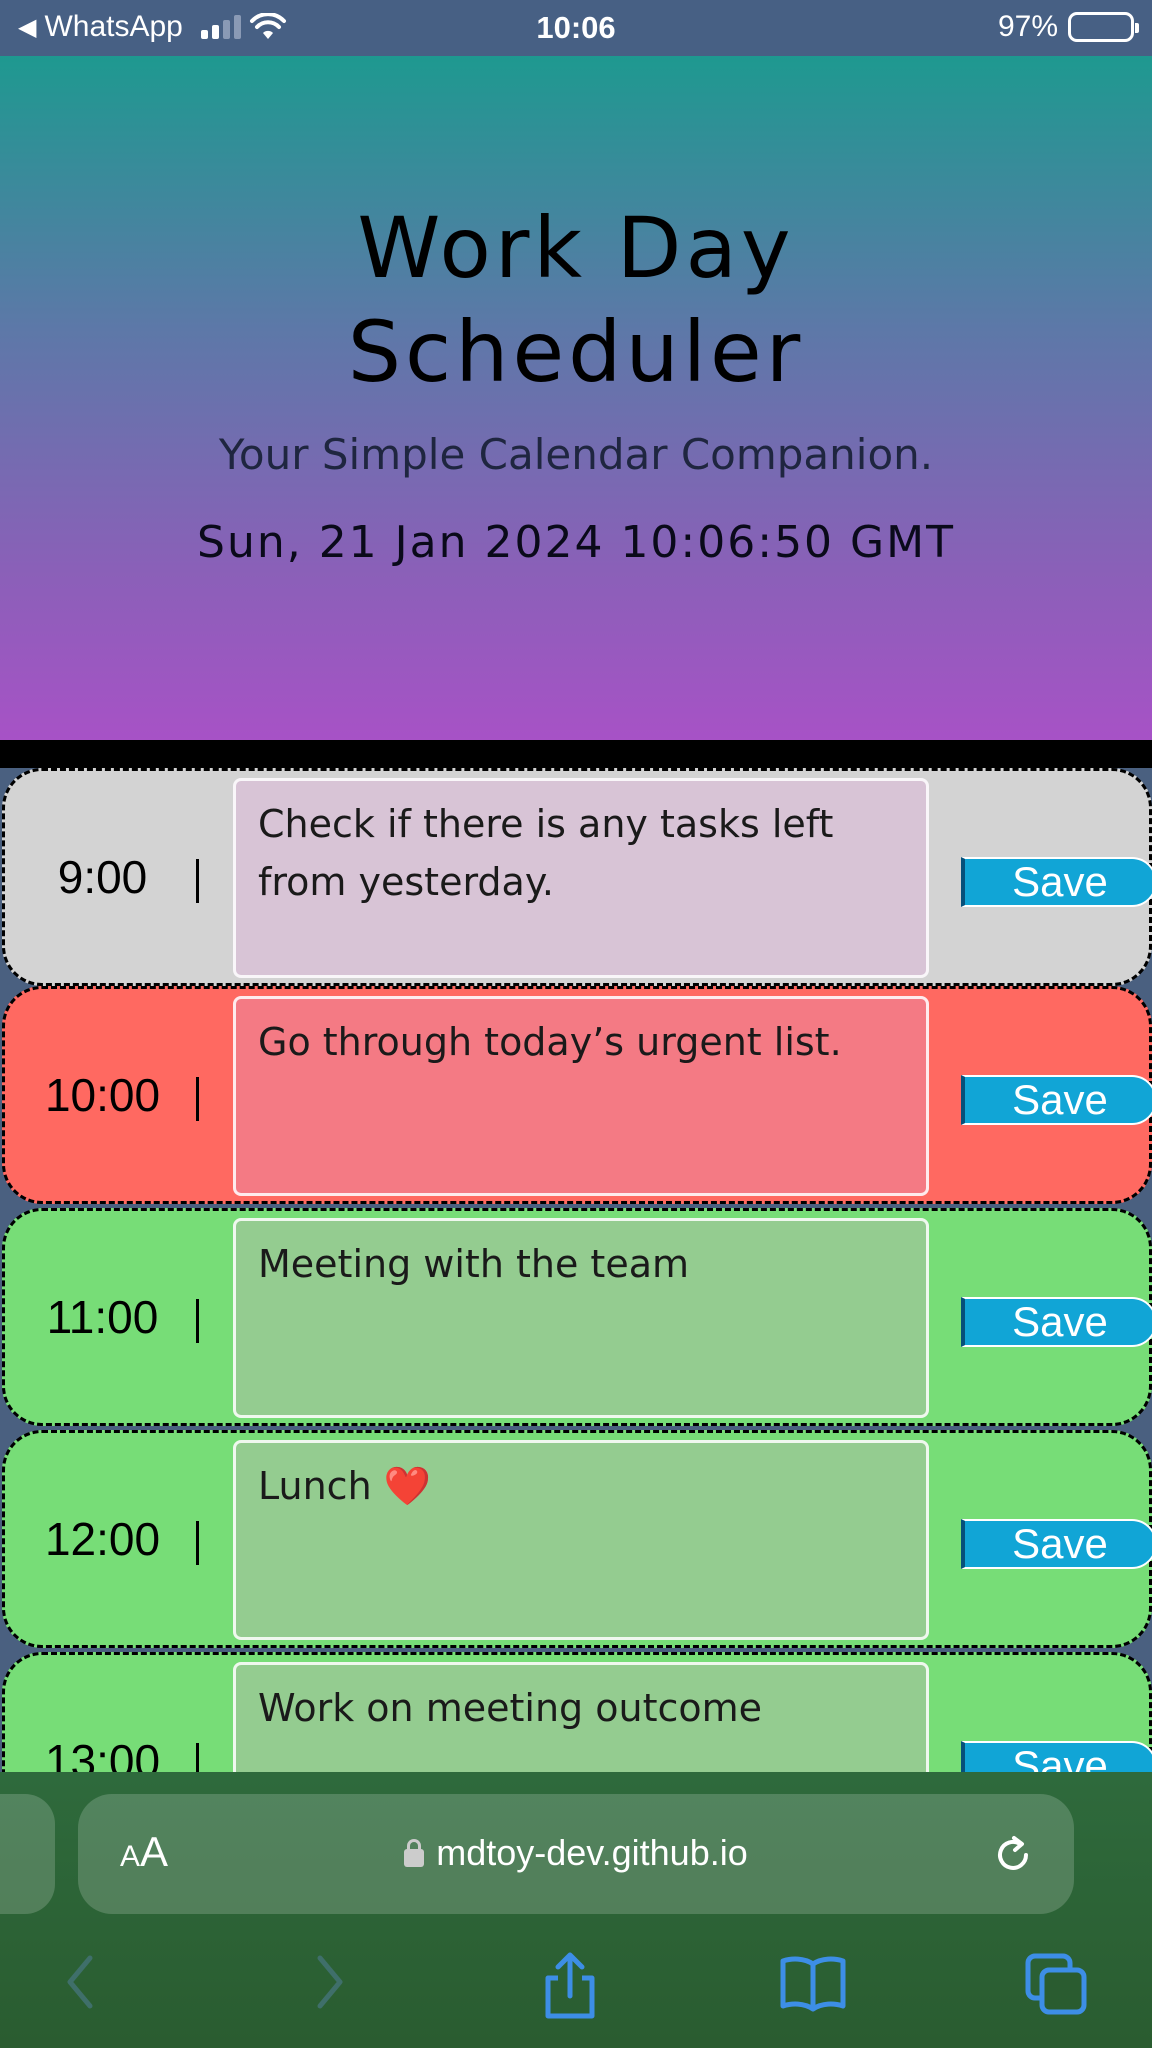 The width and height of the screenshot is (1152, 2048). What do you see at coordinates (102, 1317) in the screenshot?
I see `hour-label: 11:00` at bounding box center [102, 1317].